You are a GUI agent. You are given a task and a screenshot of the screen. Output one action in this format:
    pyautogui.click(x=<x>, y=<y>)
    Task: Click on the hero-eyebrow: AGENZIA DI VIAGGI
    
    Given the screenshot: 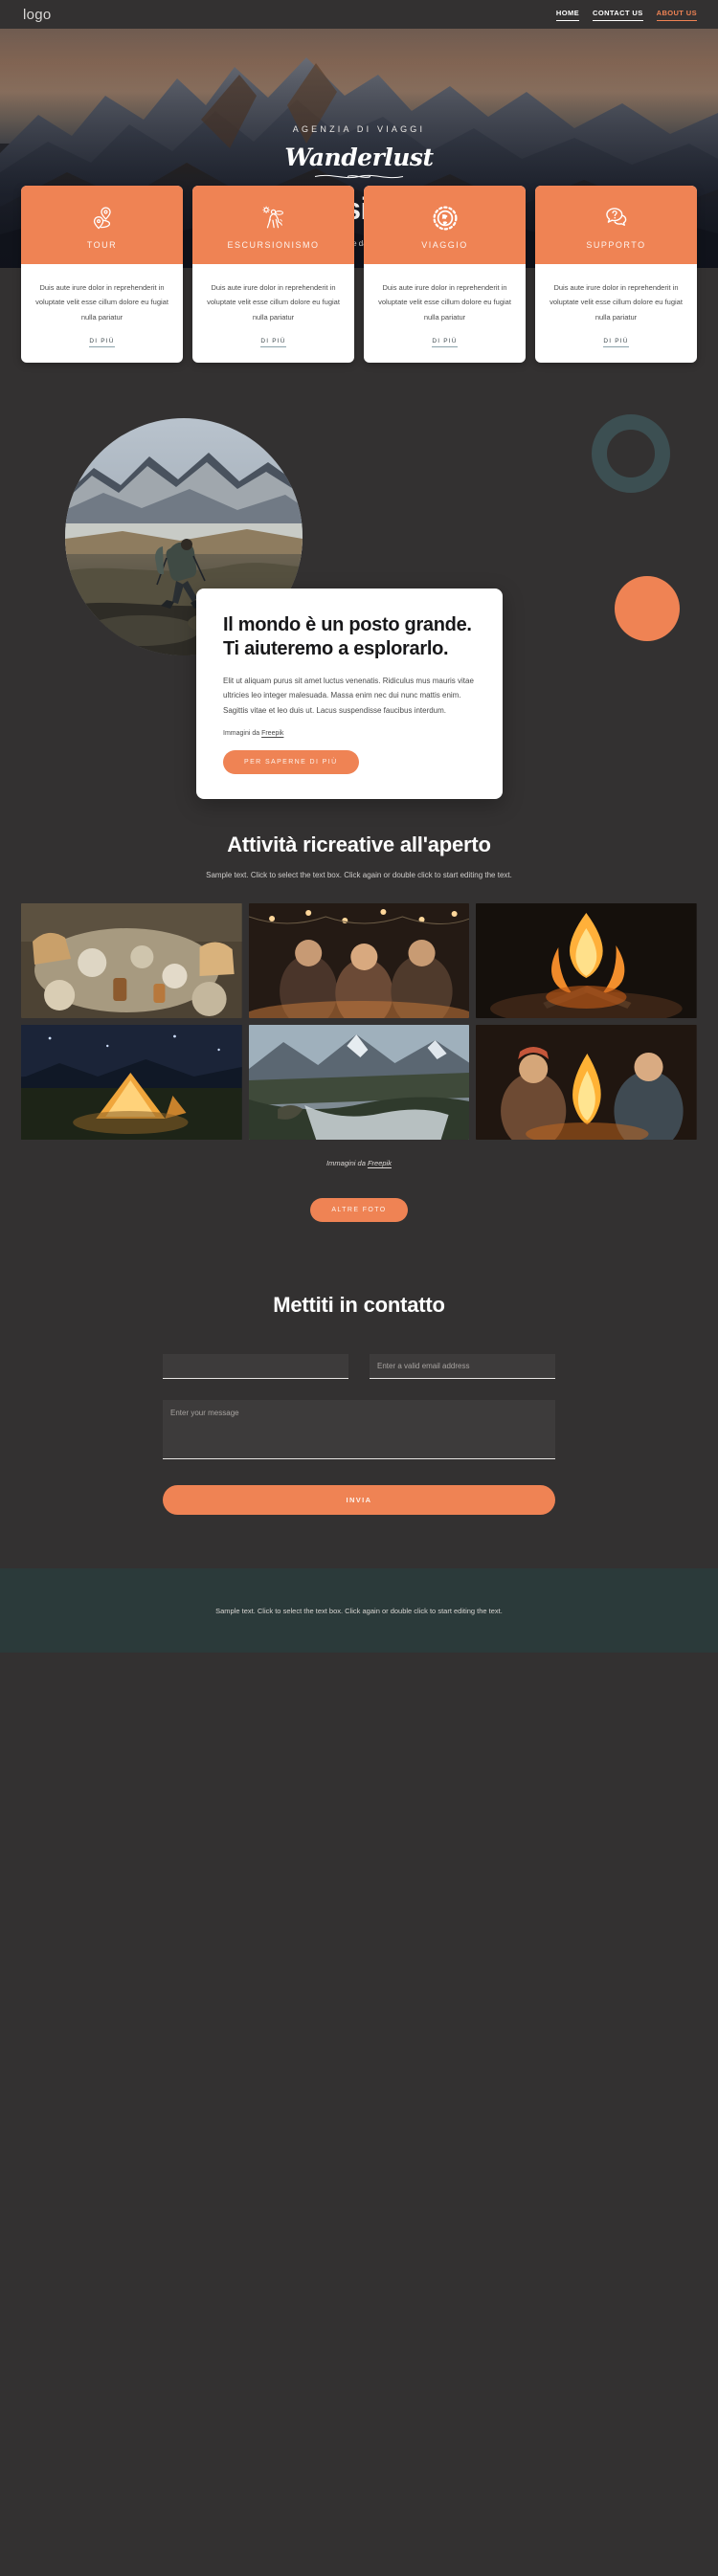 What is the action you would take?
    pyautogui.click(x=359, y=129)
    